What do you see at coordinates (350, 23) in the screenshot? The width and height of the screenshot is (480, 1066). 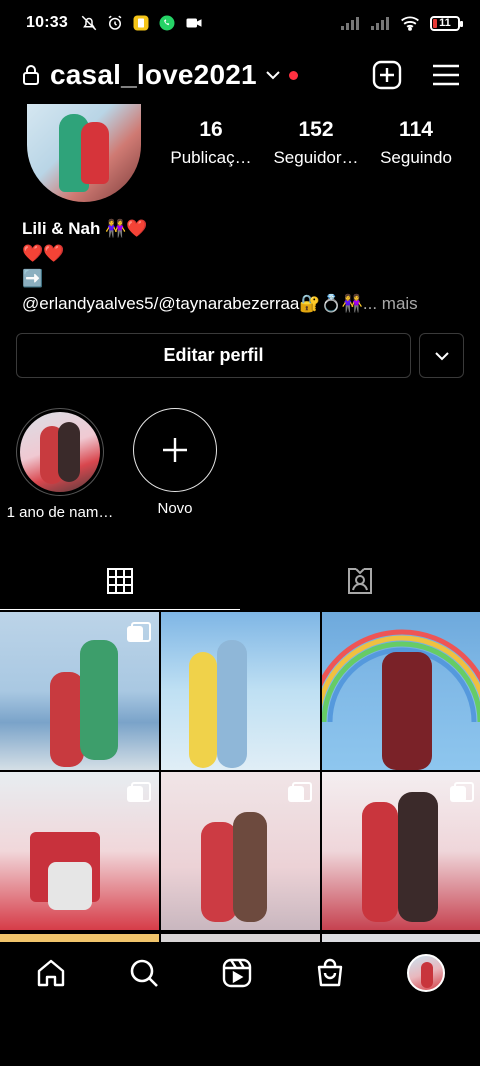 I see `signal-icon` at bounding box center [350, 23].